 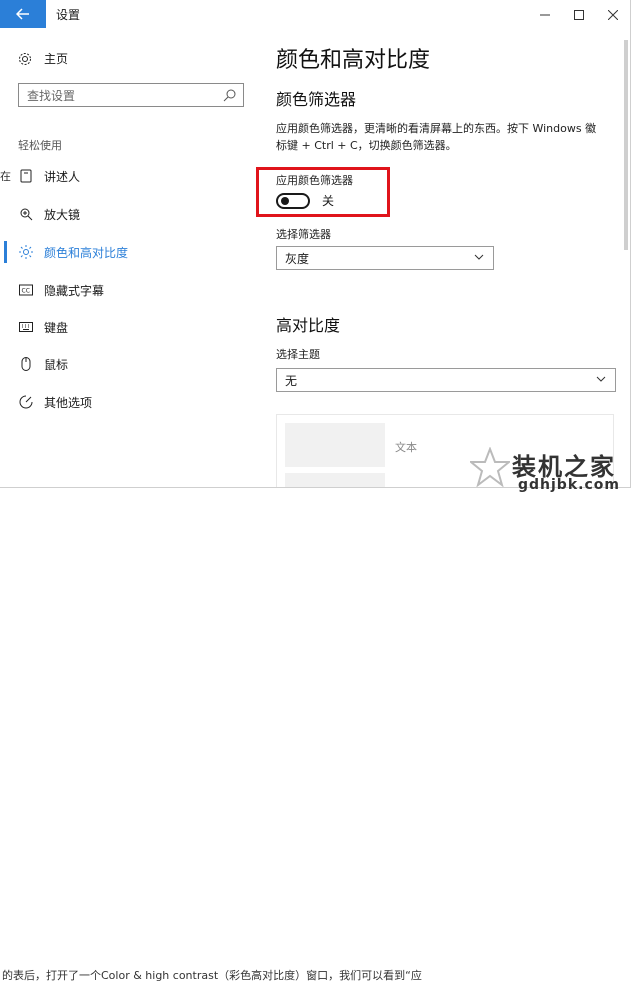 I want to click on minimize-icon, so click(x=545, y=14).